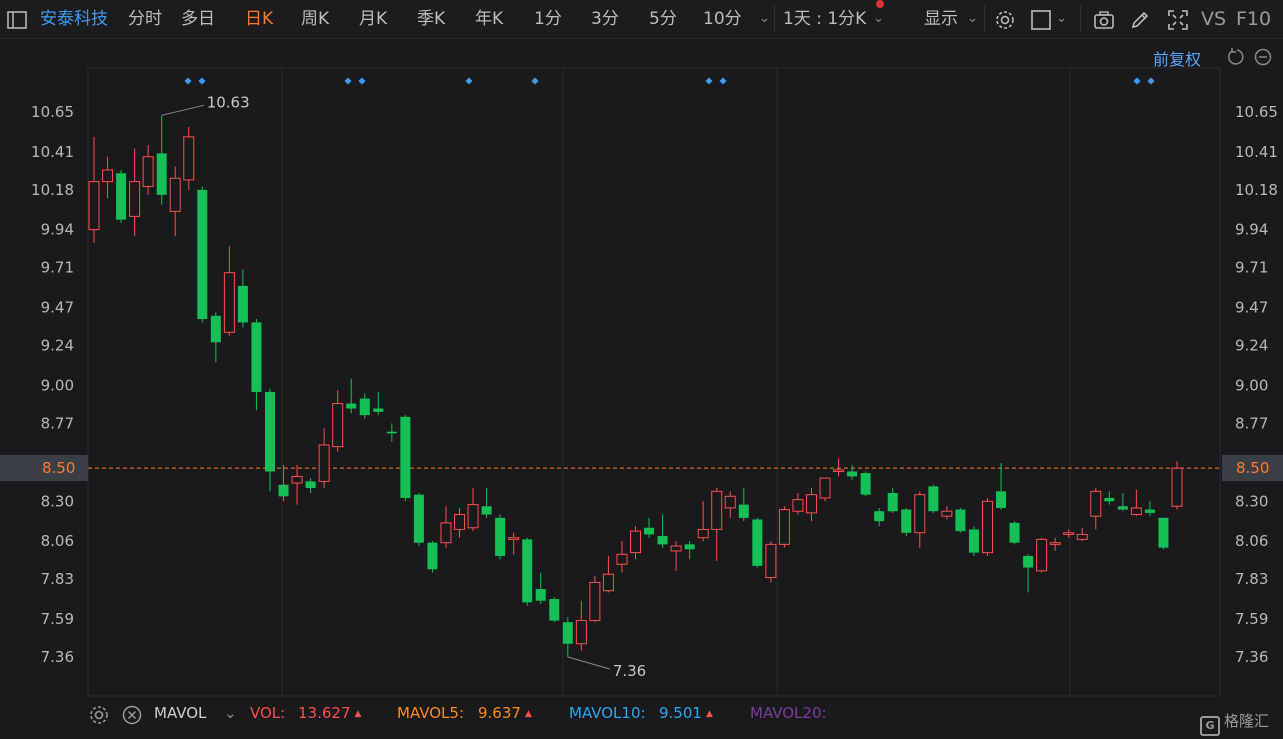 The height and width of the screenshot is (739, 1283). I want to click on period-tab-multi-day: 多日, so click(198, 19).